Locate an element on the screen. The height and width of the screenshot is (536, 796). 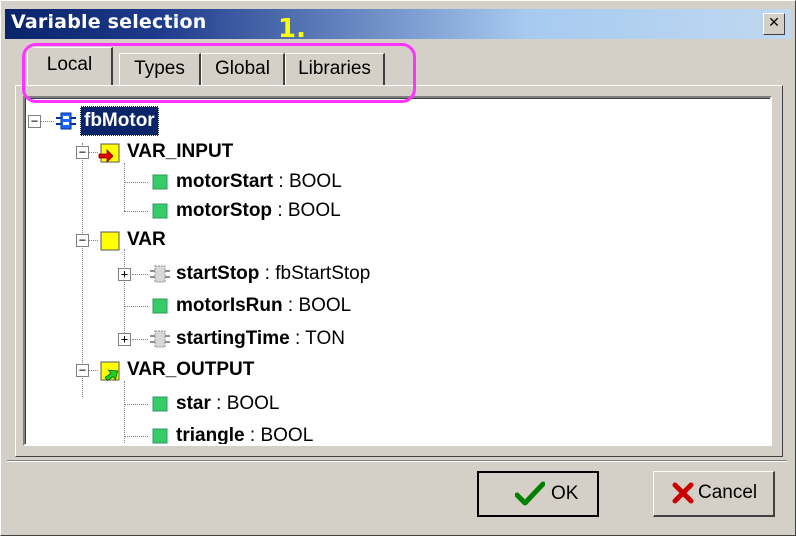
tree-item: star : BOOL is located at coordinates (228, 404).